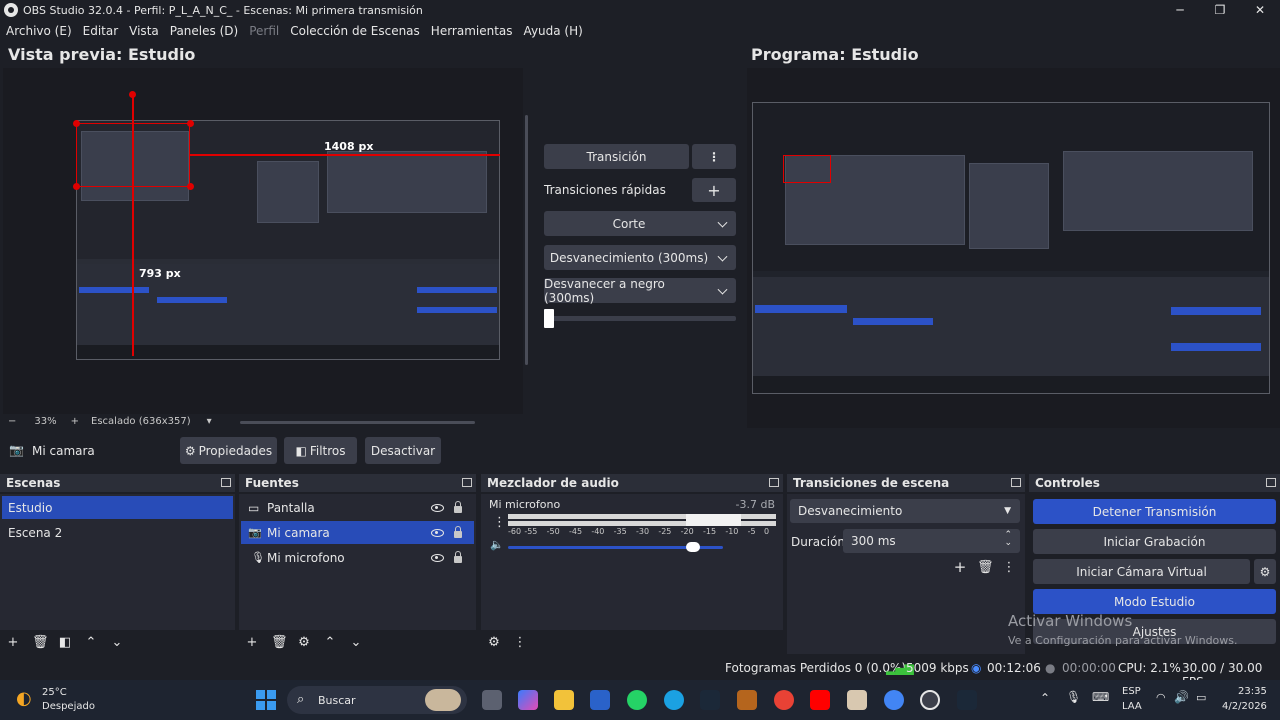  Describe the element at coordinates (1180, 10) in the screenshot. I see `minimize-button: ─` at that location.